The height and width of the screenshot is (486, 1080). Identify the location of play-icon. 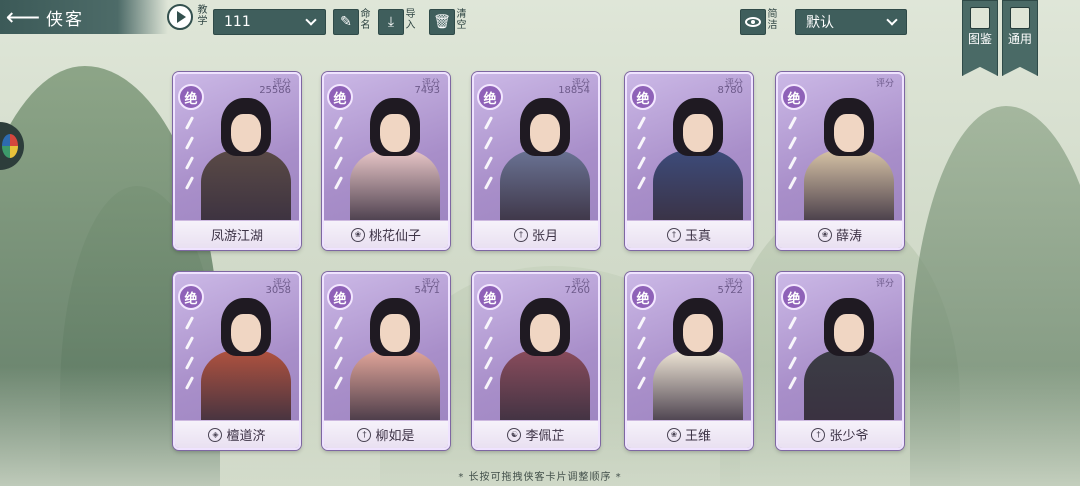
(181, 17).